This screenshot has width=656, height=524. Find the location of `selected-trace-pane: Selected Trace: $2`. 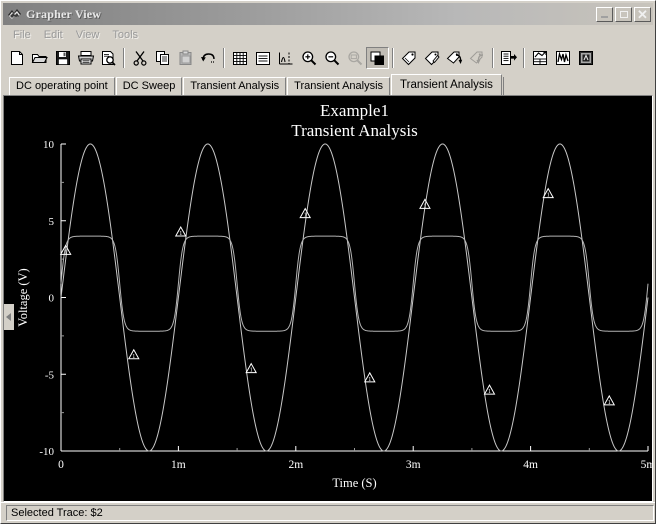

selected-trace-pane: Selected Trace: $2 is located at coordinates (330, 513).